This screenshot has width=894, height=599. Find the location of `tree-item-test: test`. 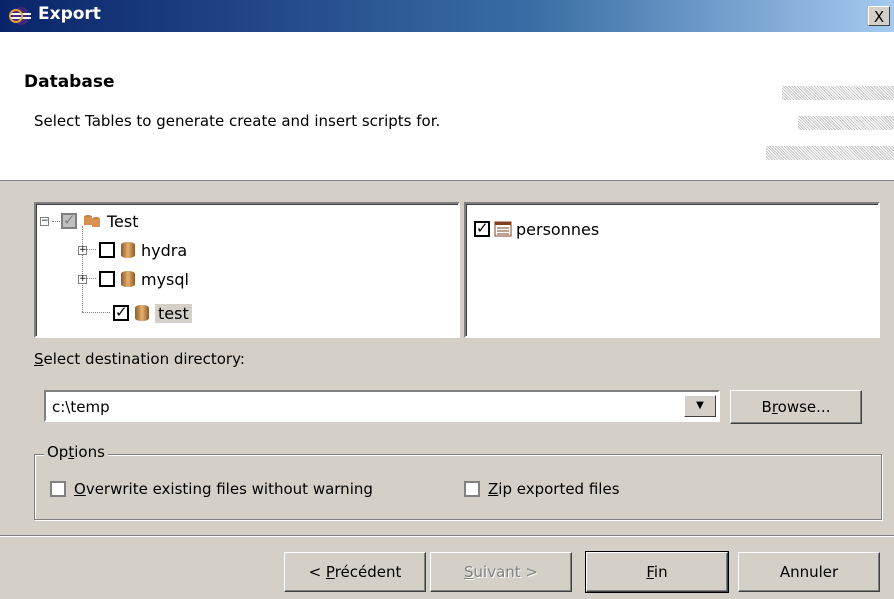

tree-item-test: test is located at coordinates (142, 313).